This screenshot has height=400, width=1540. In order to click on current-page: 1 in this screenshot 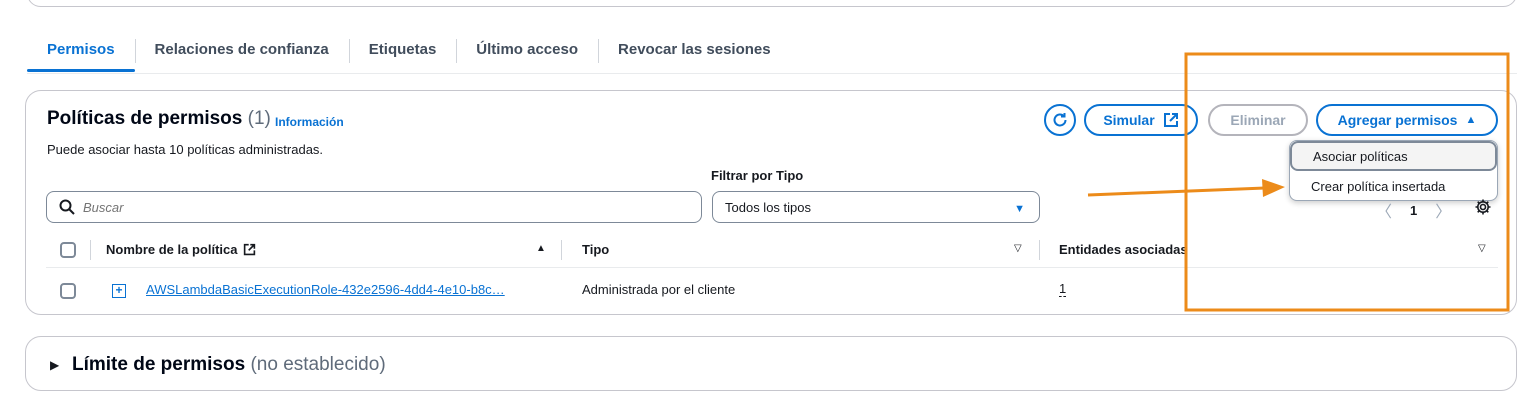, I will do `click(1413, 210)`.